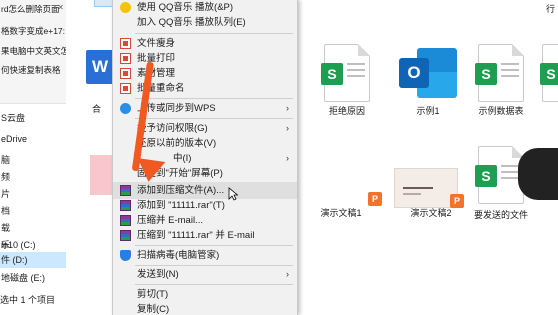  What do you see at coordinates (375, 199) in the screenshot?
I see `p-badge: P` at bounding box center [375, 199].